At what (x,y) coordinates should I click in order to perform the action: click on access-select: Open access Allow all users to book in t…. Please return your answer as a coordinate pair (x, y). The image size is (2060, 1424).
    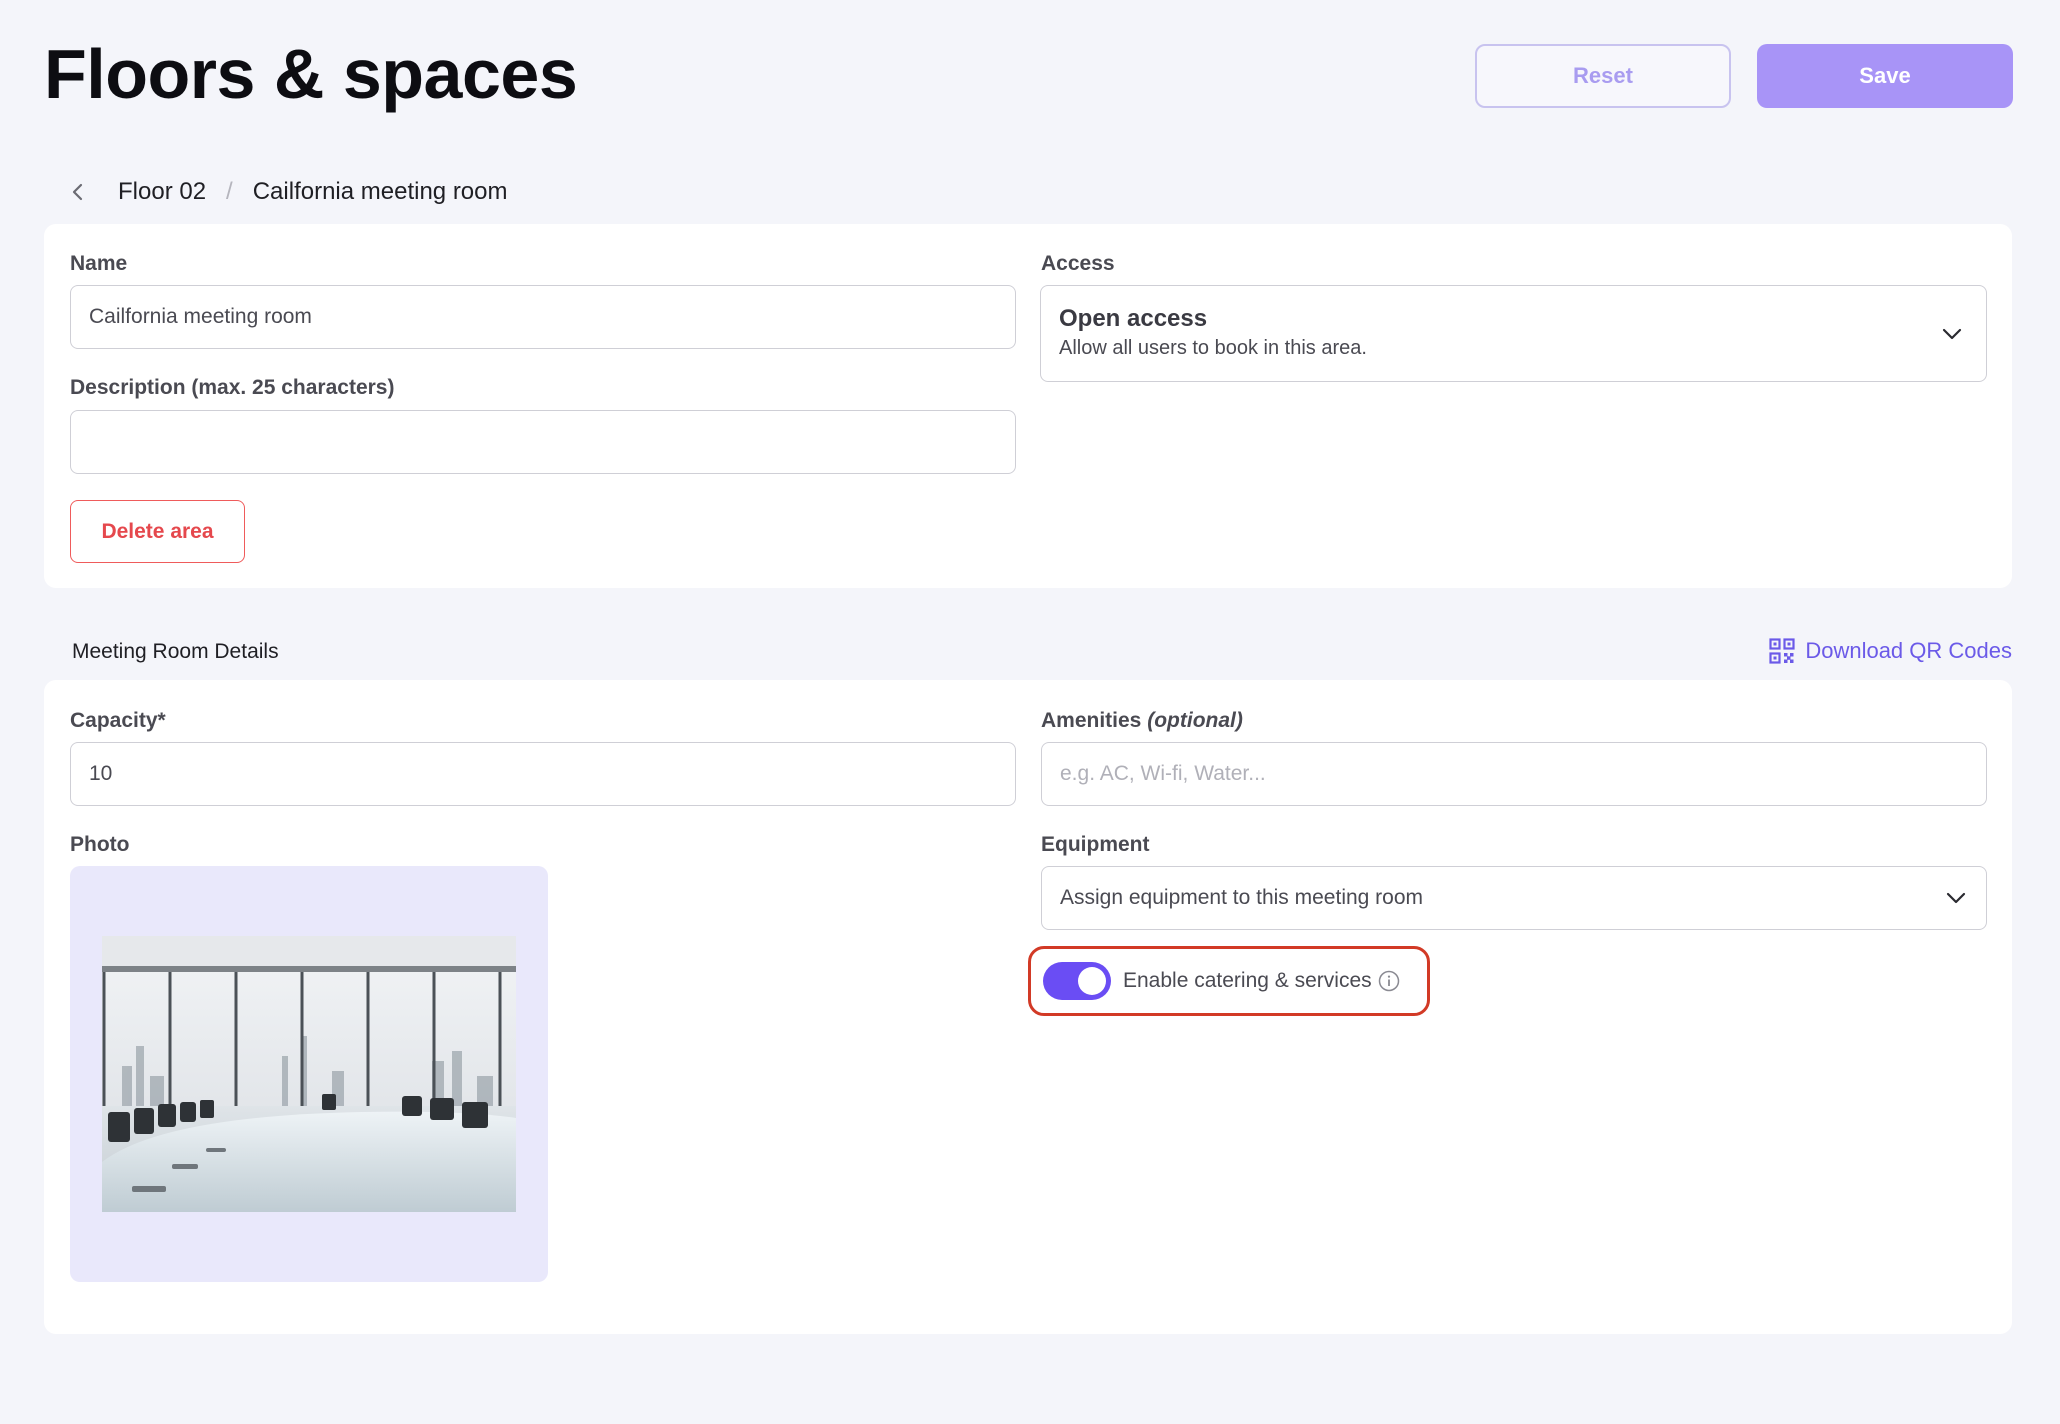
    Looking at the image, I should click on (1513, 333).